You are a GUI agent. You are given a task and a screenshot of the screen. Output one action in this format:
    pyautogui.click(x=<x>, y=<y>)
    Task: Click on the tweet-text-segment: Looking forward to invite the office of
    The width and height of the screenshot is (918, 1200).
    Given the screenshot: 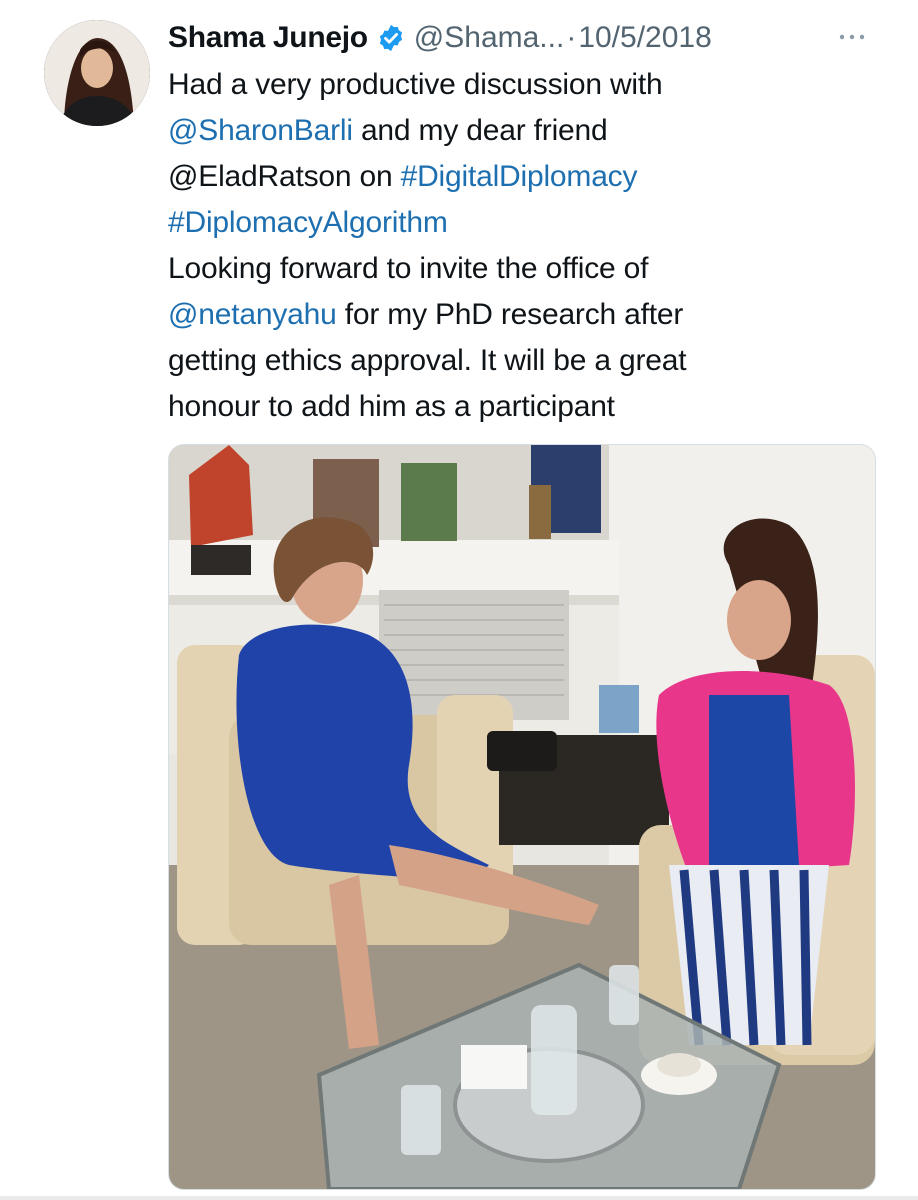 What is the action you would take?
    pyautogui.click(x=408, y=268)
    